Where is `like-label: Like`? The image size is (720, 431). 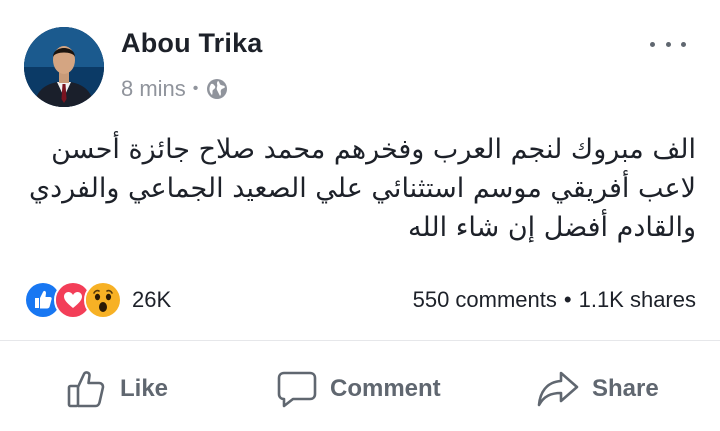
like-label: Like is located at coordinates (144, 388).